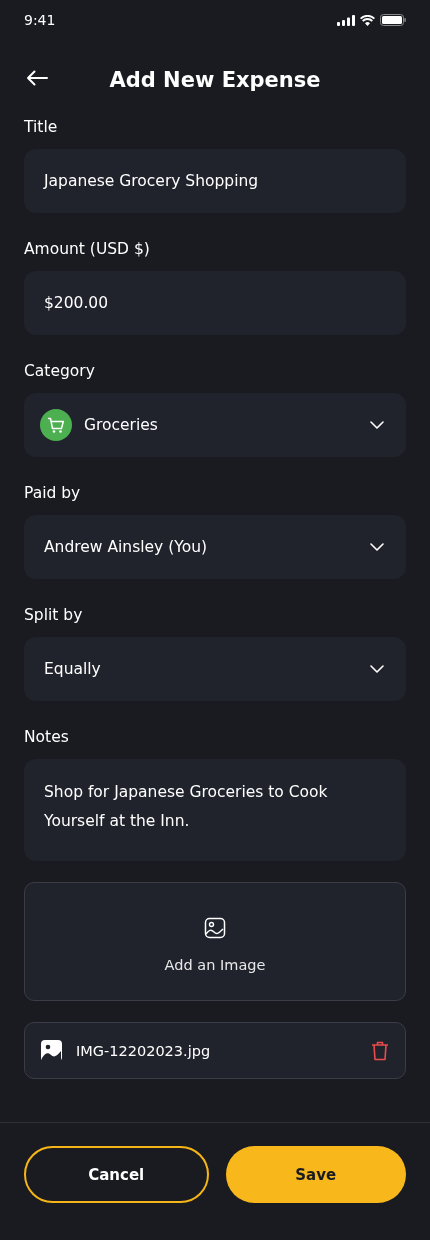 Image resolution: width=430 pixels, height=1240 pixels. What do you see at coordinates (144, 1050) in the screenshot?
I see `file-name: IMG-12202023.jpg` at bounding box center [144, 1050].